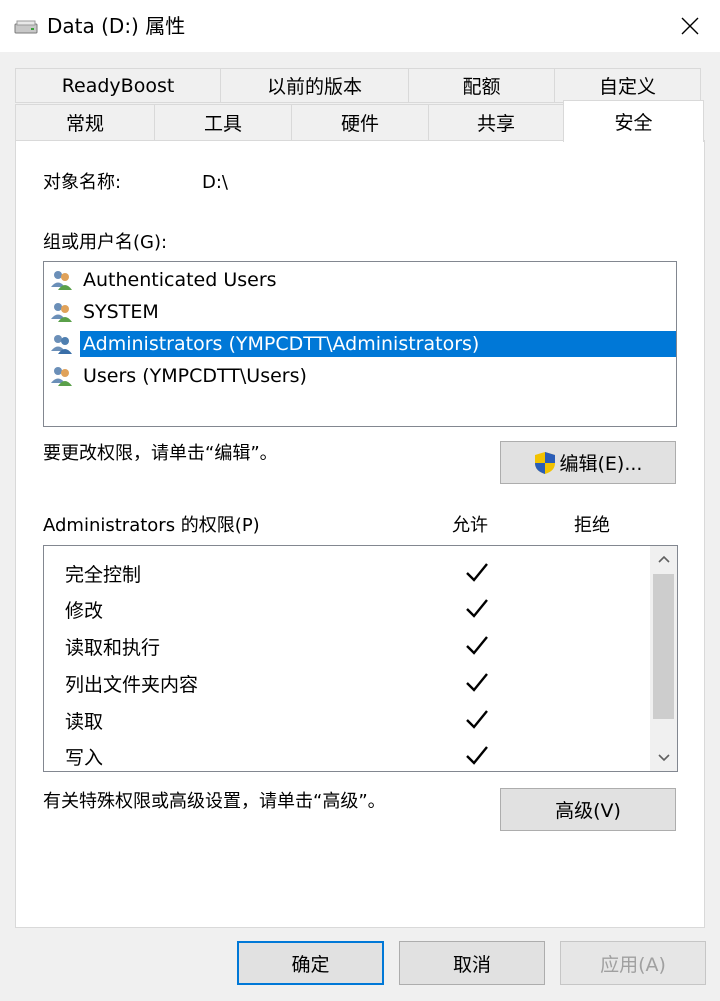 The image size is (720, 1001). Describe the element at coordinates (588, 809) in the screenshot. I see `advanced-button: 高级(V)` at that location.